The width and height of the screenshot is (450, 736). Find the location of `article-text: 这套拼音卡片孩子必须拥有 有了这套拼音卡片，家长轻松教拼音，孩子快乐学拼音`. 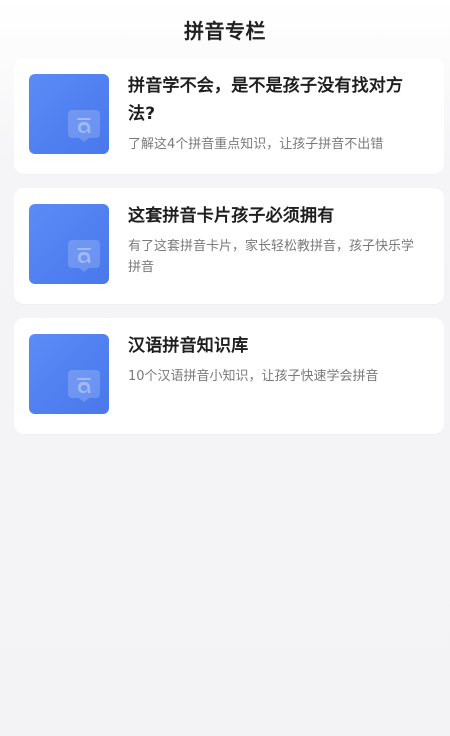

article-text: 这套拼音卡片孩子必须拥有 有了这套拼音卡片，家长轻松教拼音，孩子快乐学拼音 is located at coordinates (275, 240).